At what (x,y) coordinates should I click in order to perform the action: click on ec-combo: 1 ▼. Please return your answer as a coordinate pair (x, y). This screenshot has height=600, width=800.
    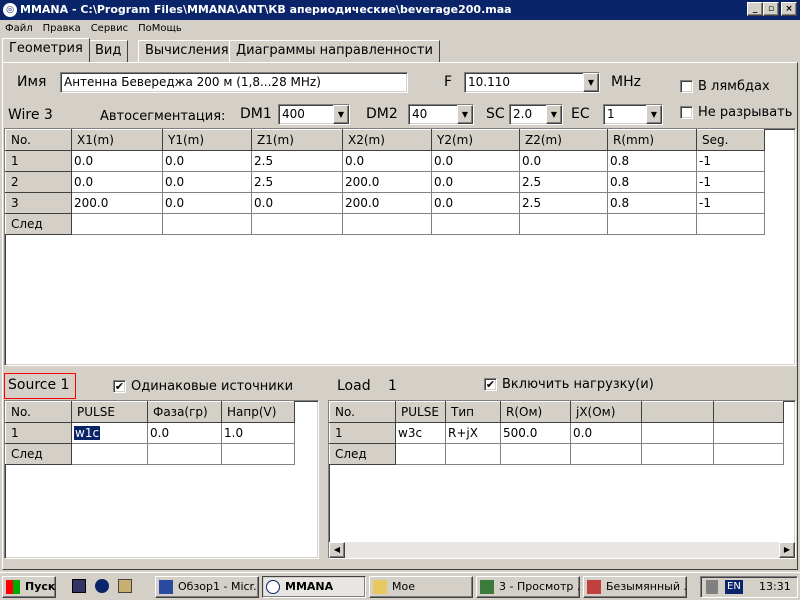
    Looking at the image, I should click on (633, 114).